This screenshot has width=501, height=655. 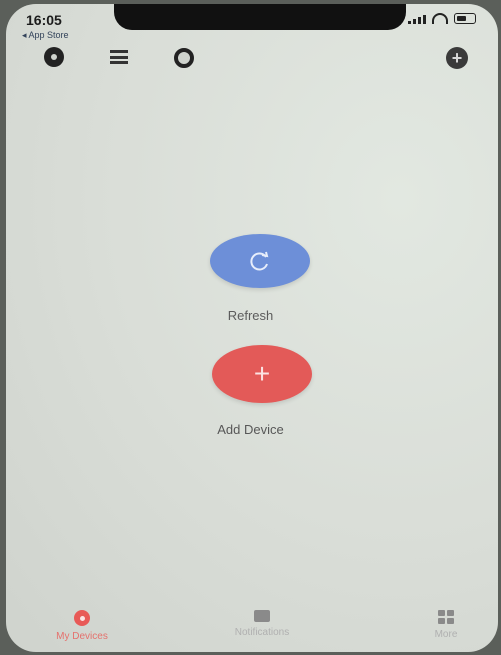 What do you see at coordinates (184, 58) in the screenshot?
I see `ring-icon` at bounding box center [184, 58].